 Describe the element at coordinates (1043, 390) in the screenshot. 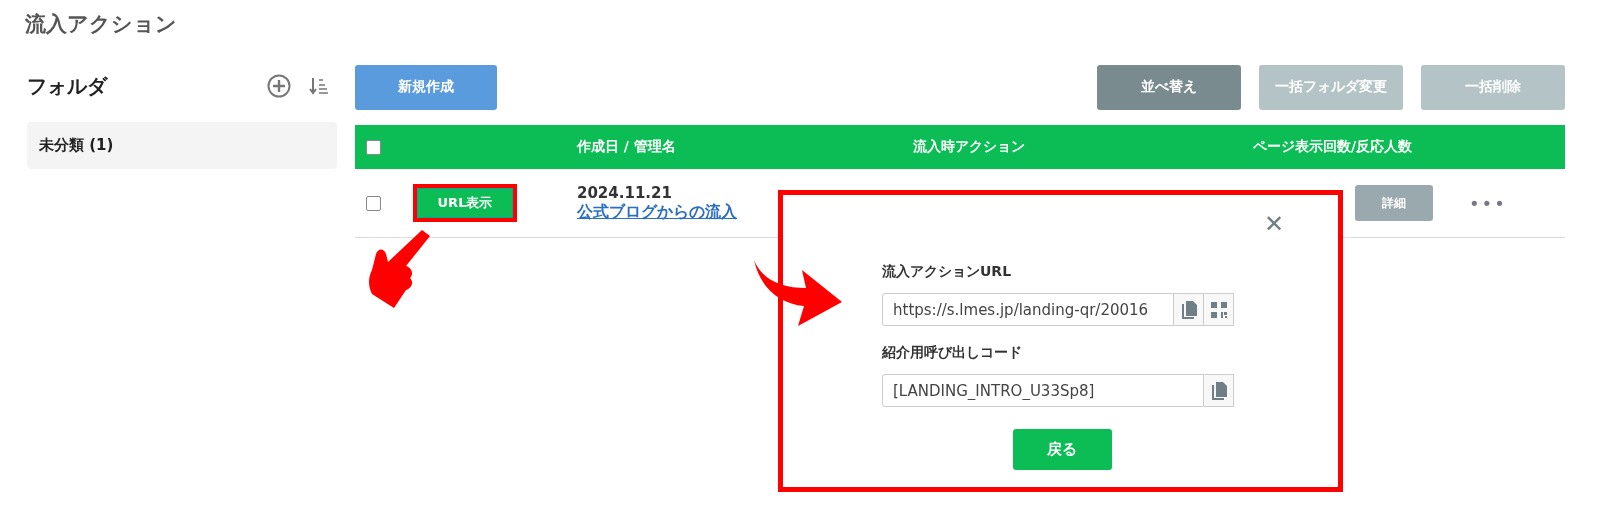

I see `text-field: [LANDING_INTRO_U33Sp8]` at that location.